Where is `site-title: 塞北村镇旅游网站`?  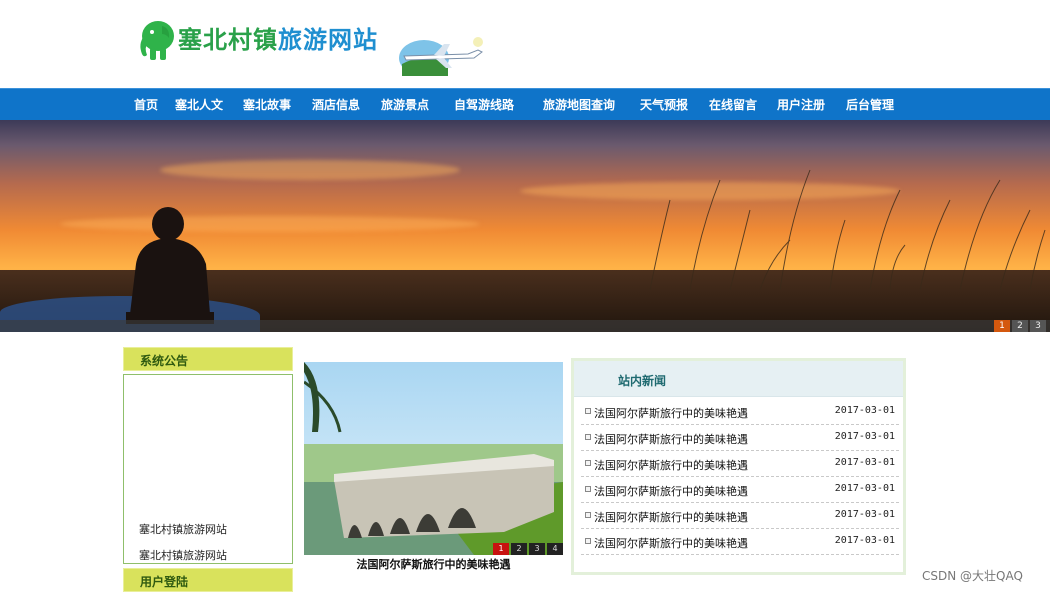 site-title: 塞北村镇旅游网站 is located at coordinates (278, 37).